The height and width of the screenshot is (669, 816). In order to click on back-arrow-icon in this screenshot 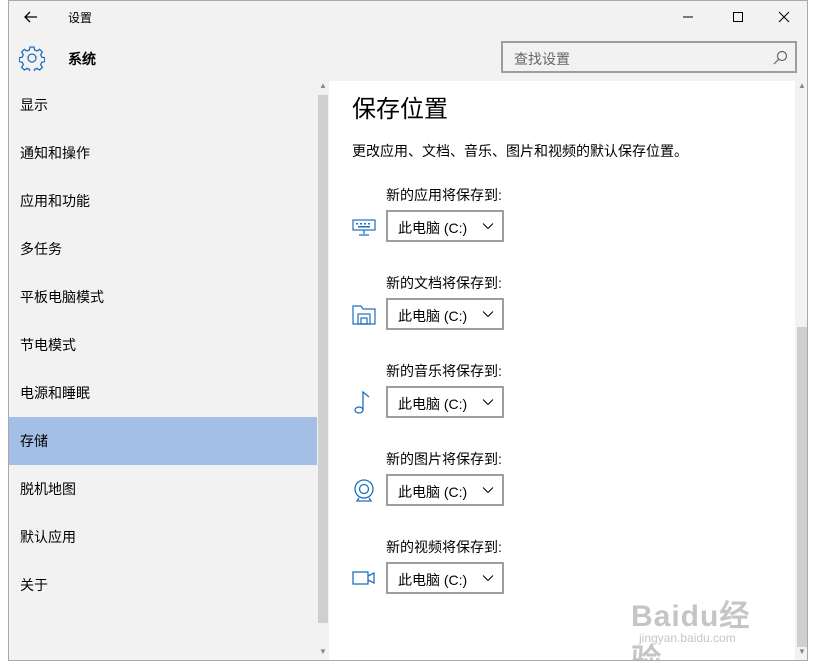, I will do `click(30, 17)`.